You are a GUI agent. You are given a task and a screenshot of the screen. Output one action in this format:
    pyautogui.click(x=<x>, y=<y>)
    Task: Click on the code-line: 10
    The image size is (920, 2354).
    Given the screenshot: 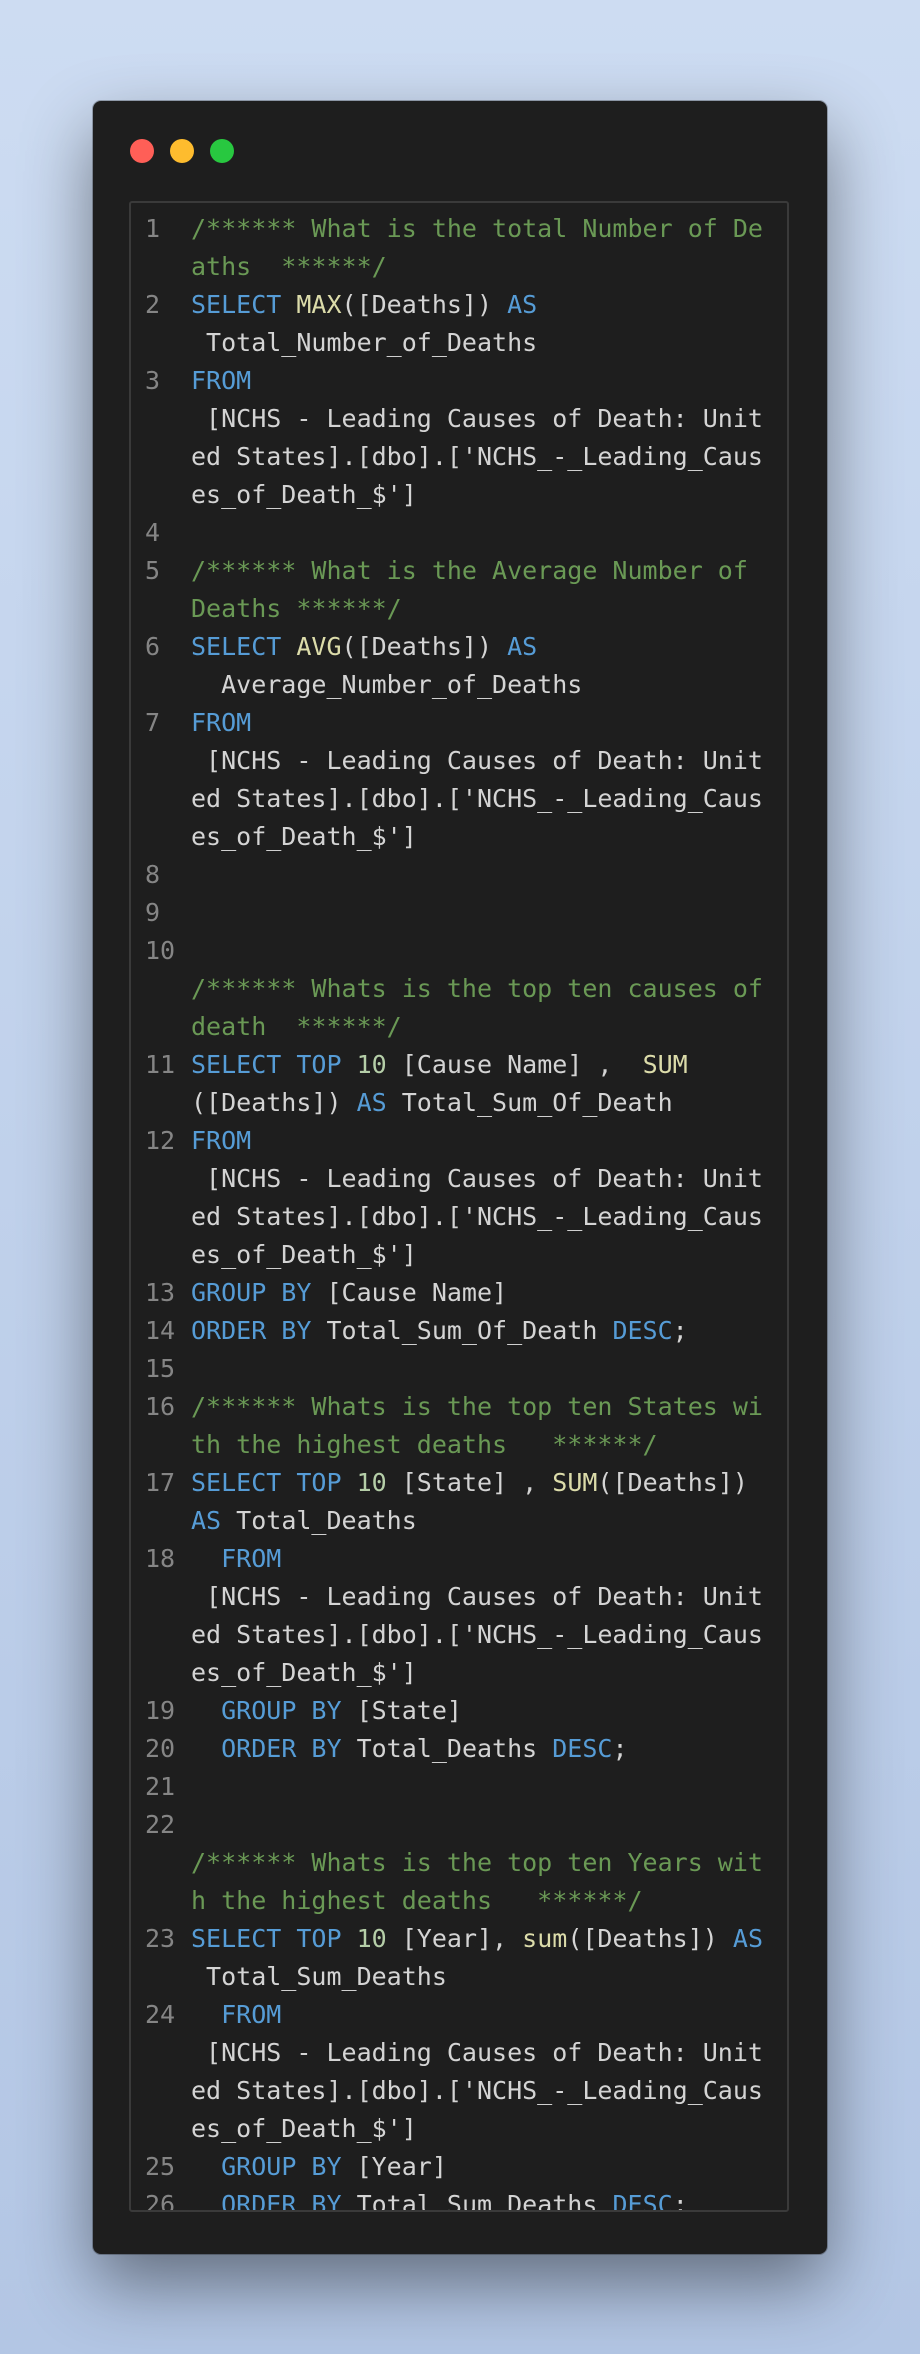 What is the action you would take?
    pyautogui.click(x=459, y=951)
    